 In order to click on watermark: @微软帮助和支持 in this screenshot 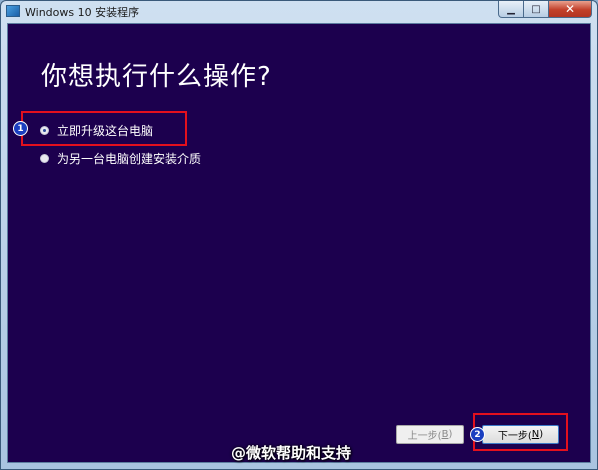, I will do `click(291, 453)`.